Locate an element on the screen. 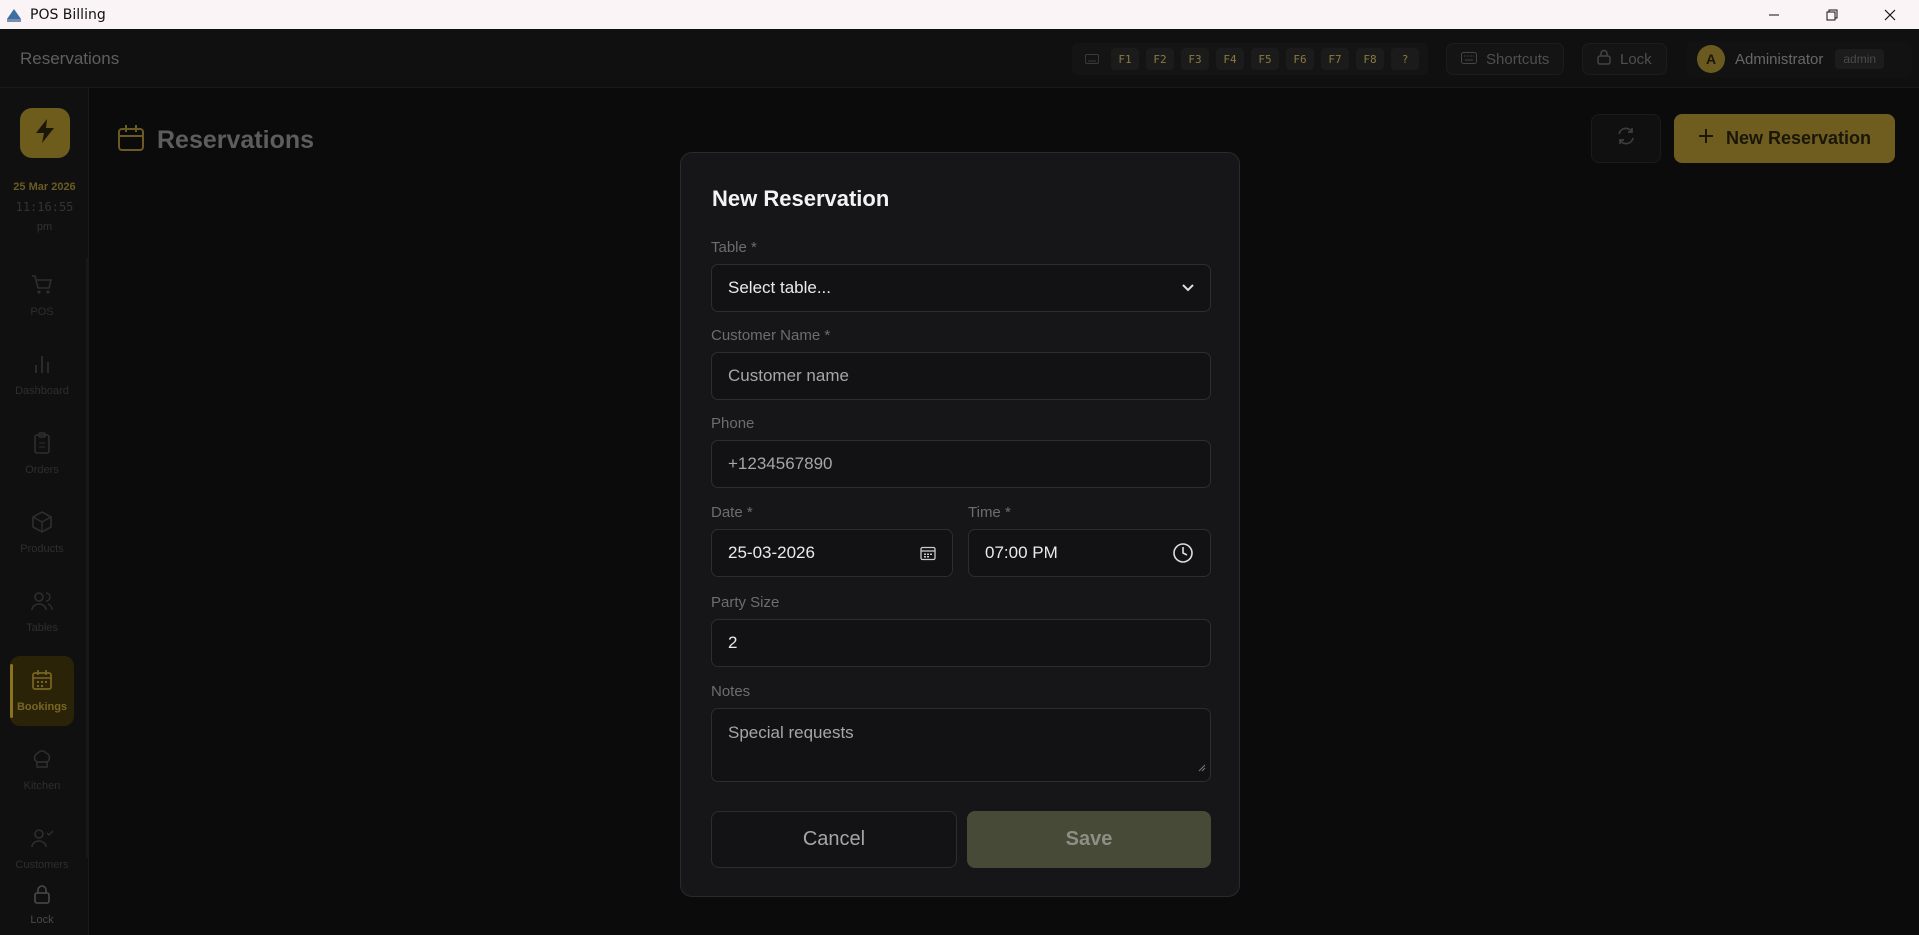 This screenshot has height=935, width=1919. phone-placeholder: +1234567890 is located at coordinates (780, 463).